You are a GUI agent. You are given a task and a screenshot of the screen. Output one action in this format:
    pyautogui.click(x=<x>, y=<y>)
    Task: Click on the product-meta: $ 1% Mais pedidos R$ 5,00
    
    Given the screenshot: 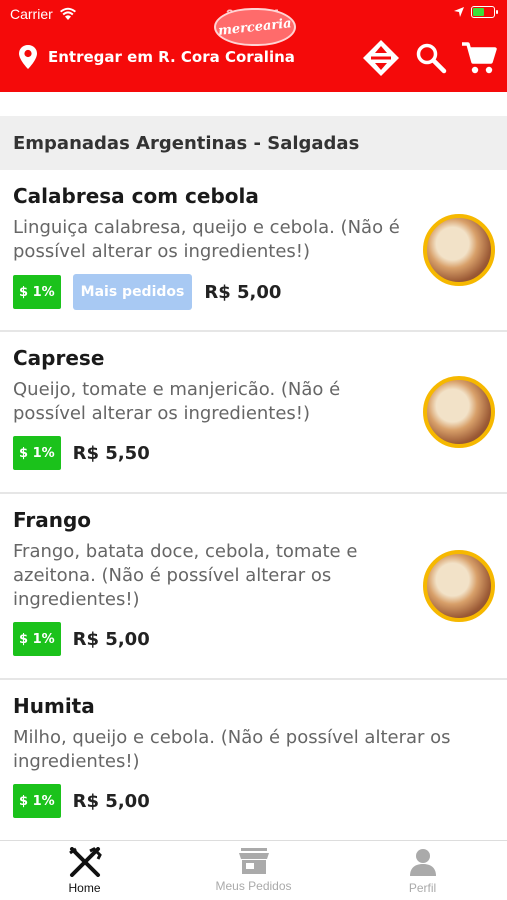 What is the action you would take?
    pyautogui.click(x=253, y=292)
    